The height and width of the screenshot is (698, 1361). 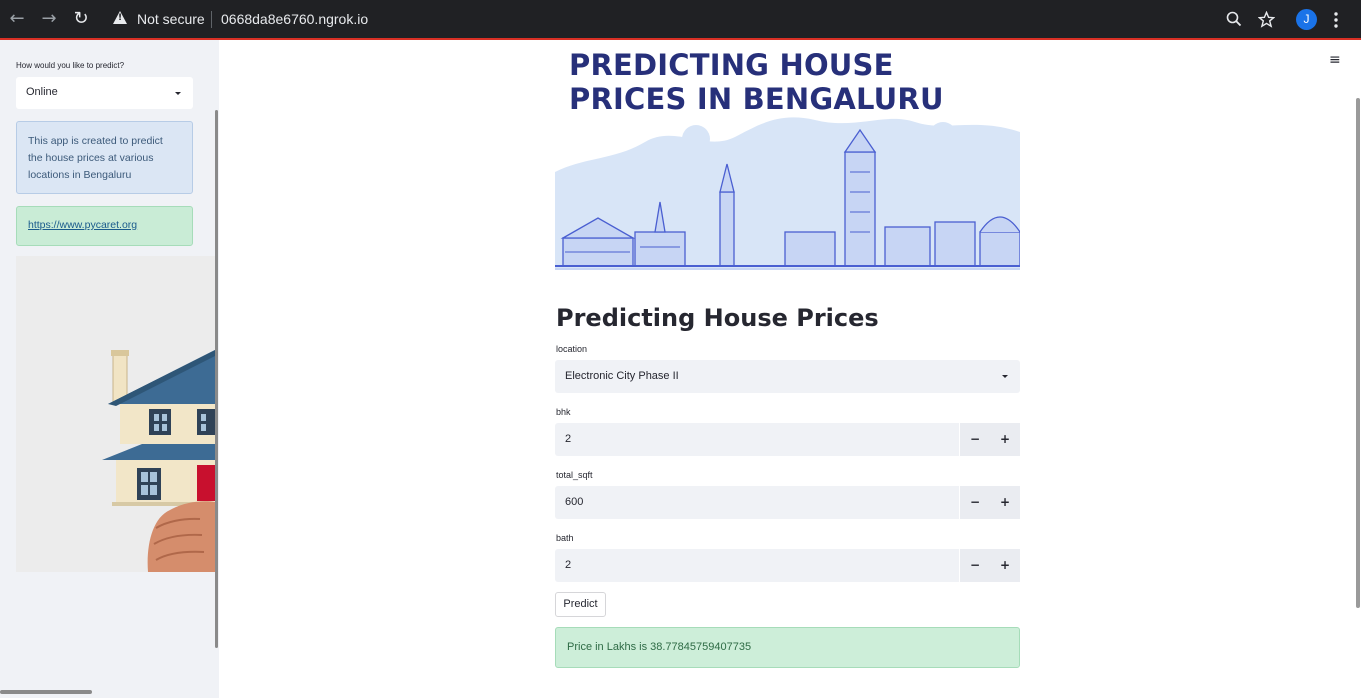 I want to click on profile-avatar: J, so click(x=1306, y=19).